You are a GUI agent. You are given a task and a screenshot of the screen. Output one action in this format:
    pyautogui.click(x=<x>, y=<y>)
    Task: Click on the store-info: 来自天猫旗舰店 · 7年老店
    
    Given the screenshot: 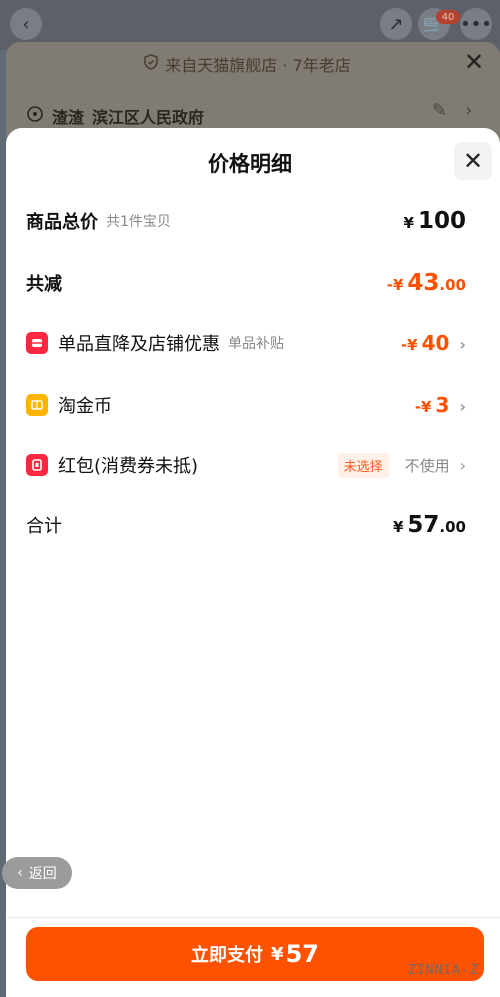 What is the action you would take?
    pyautogui.click(x=247, y=64)
    